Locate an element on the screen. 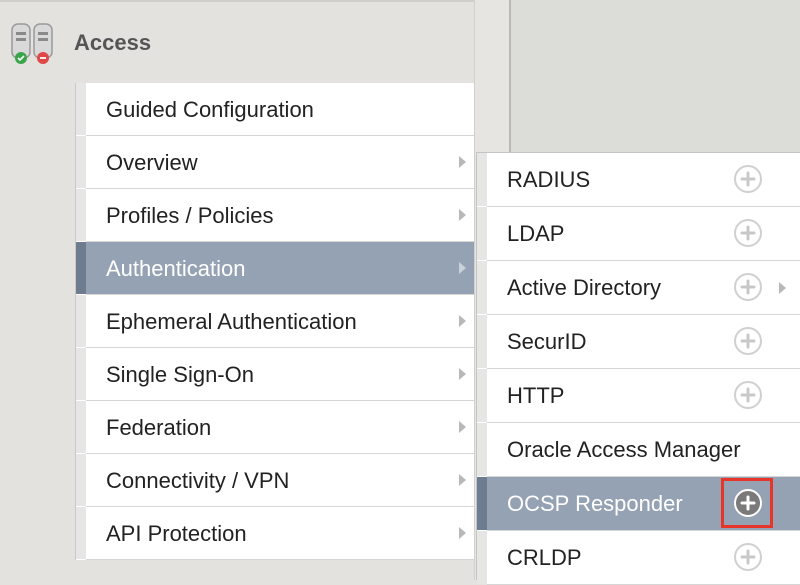 This screenshot has width=800, height=585. access-policy-icon is located at coordinates (33, 44).